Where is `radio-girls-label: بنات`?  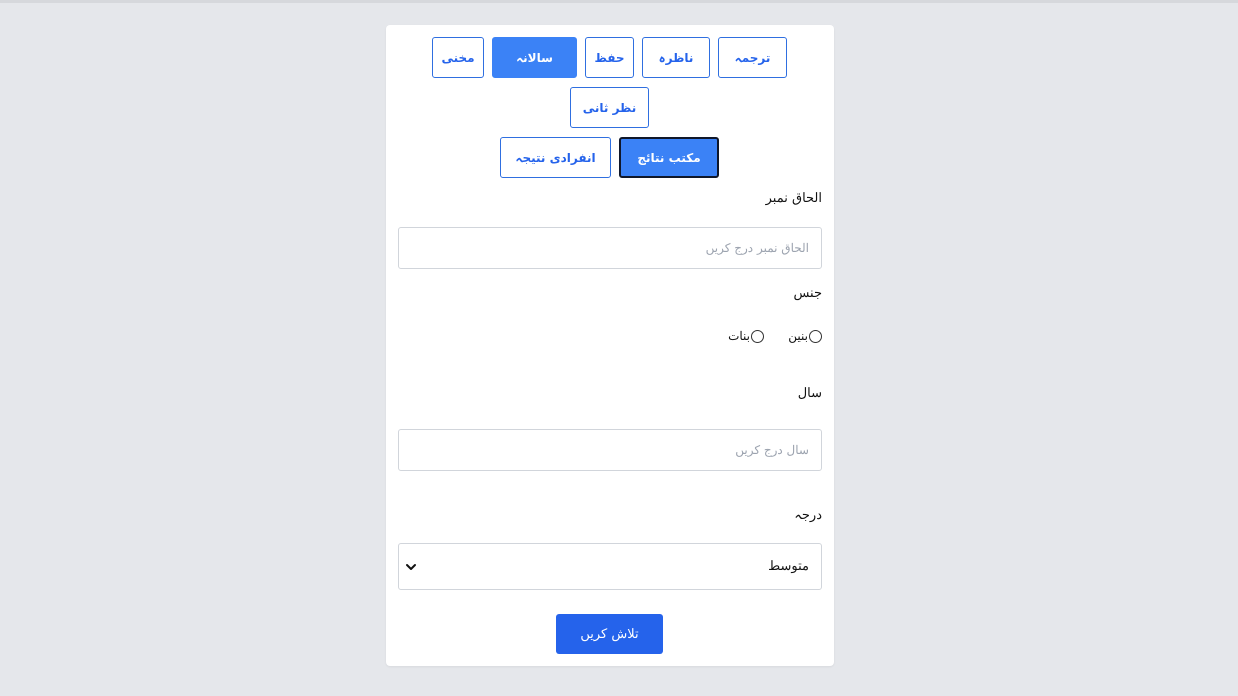 radio-girls-label: بنات is located at coordinates (739, 336).